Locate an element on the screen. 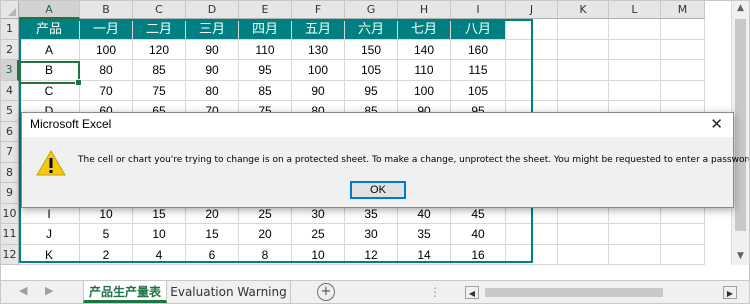  column-header: H is located at coordinates (424, 10).